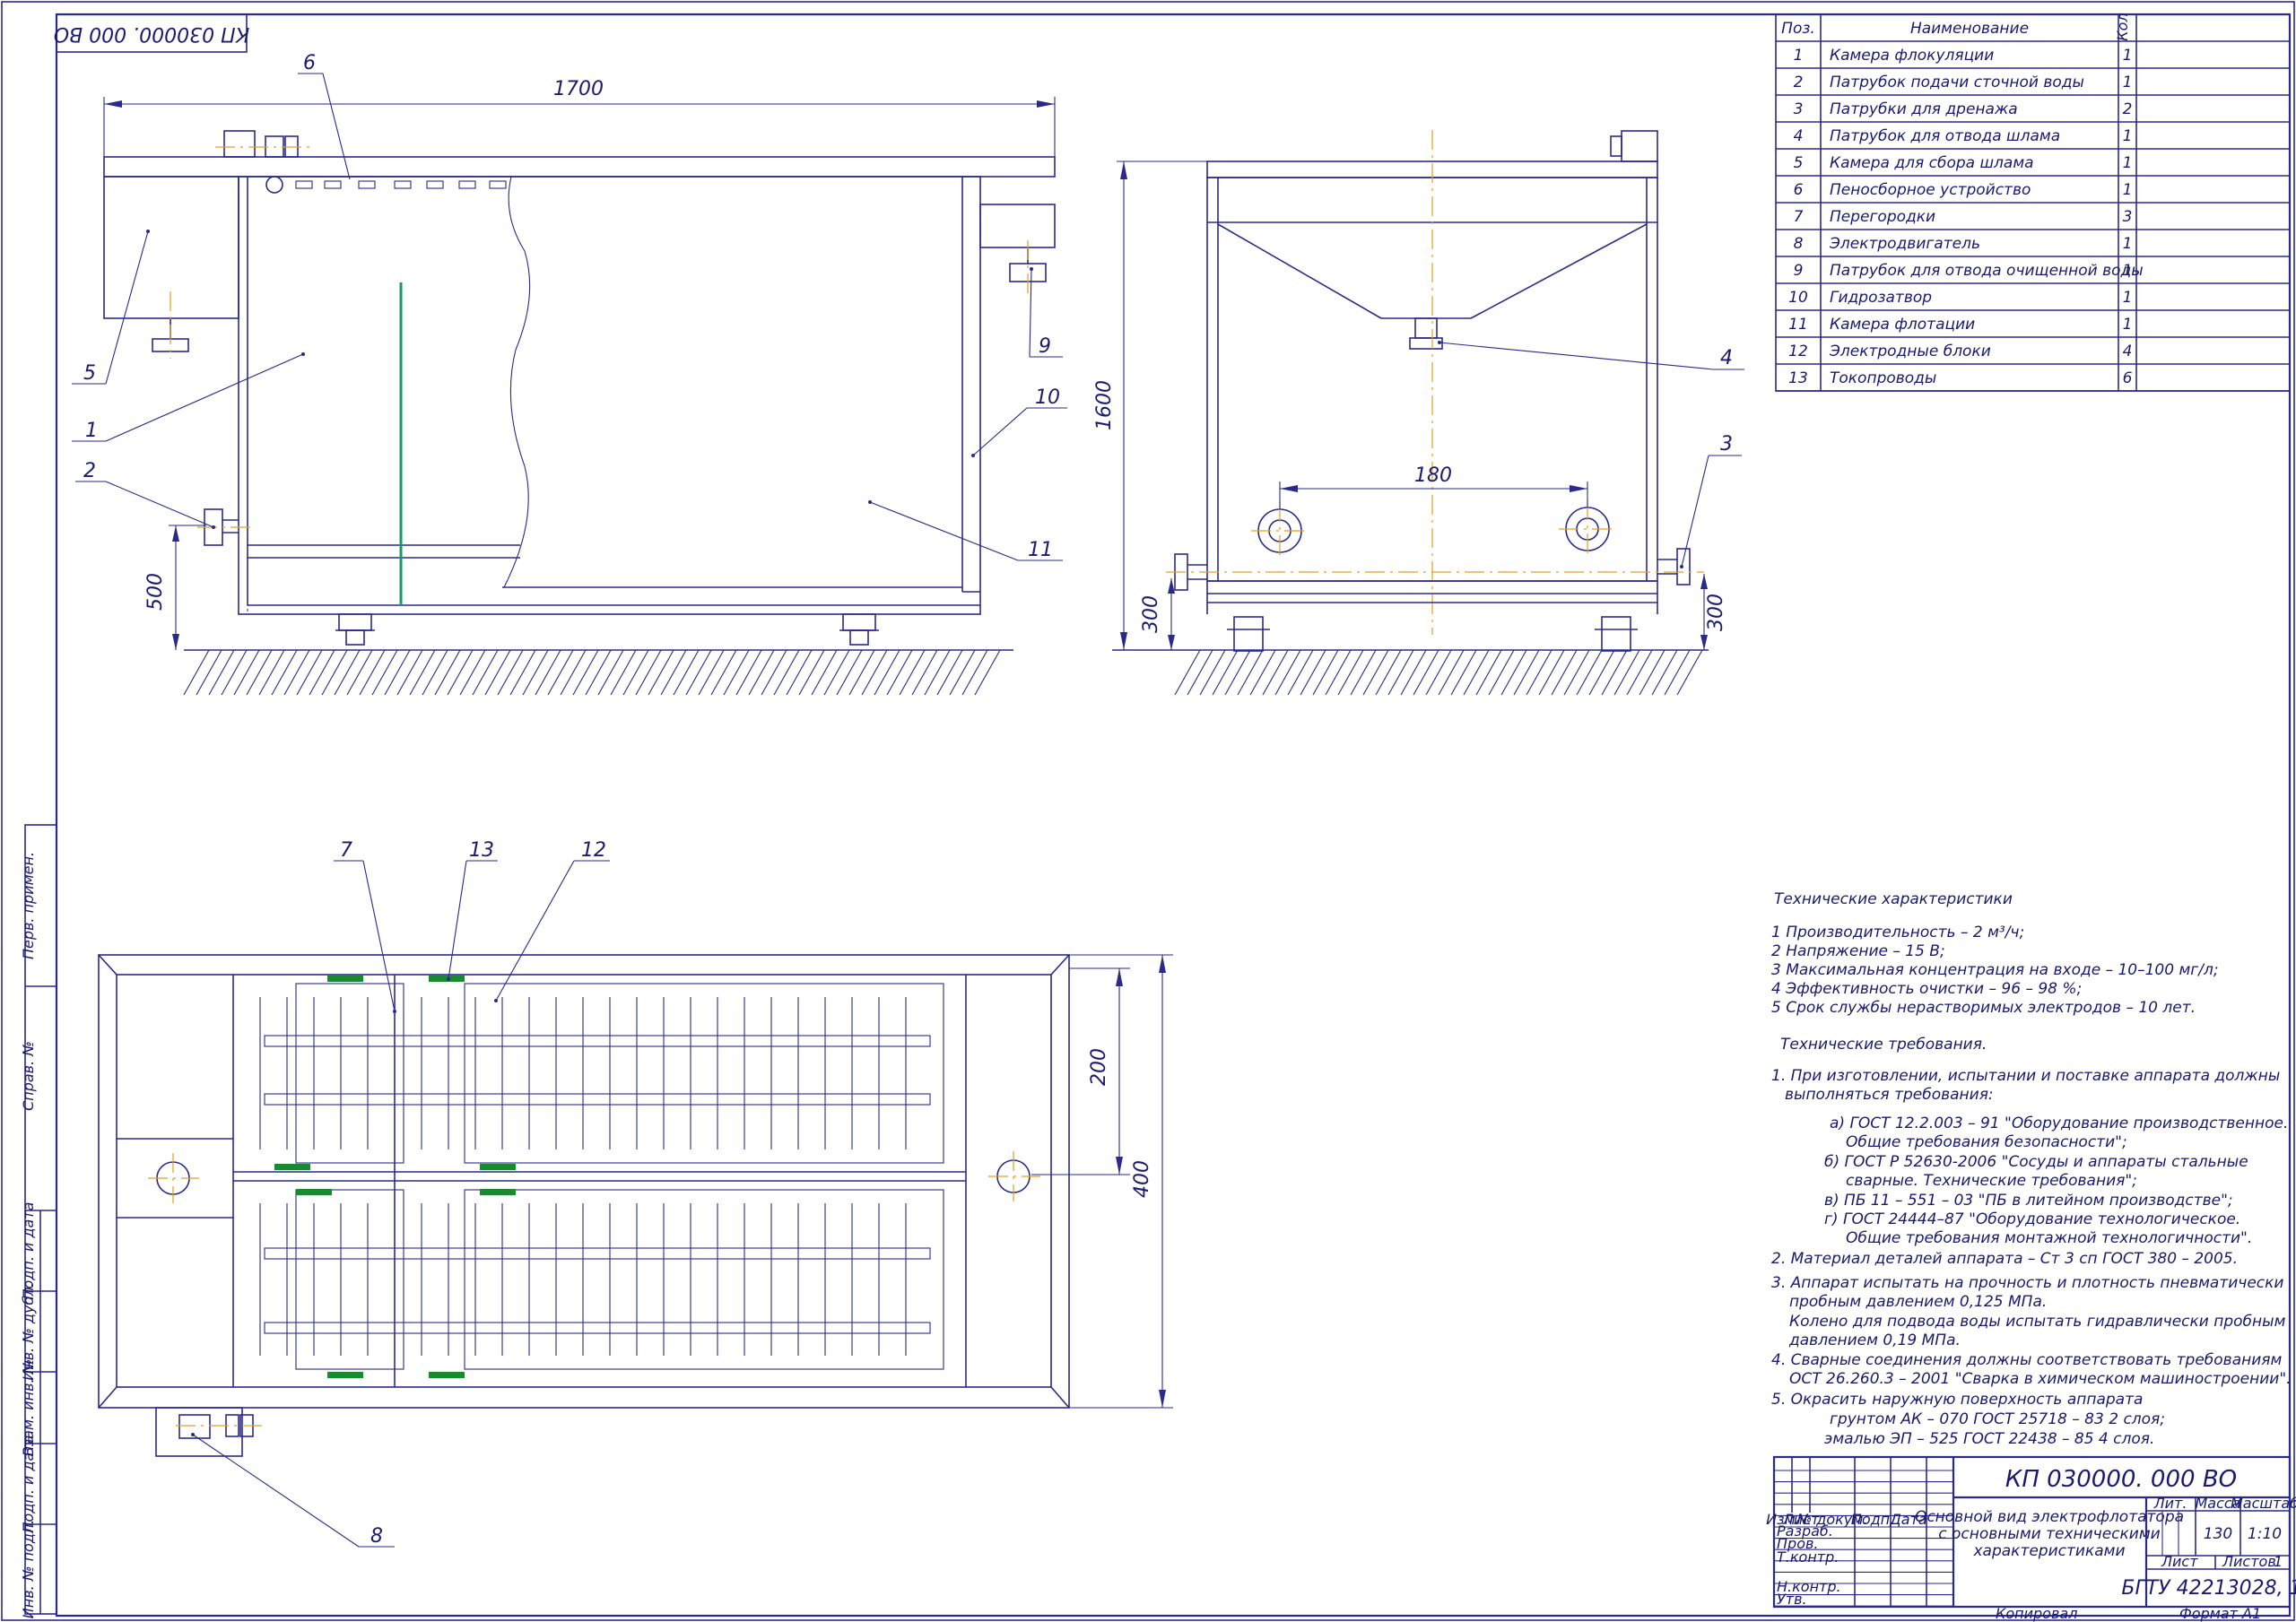 This screenshot has width=2296, height=1622. Describe the element at coordinates (2122, 26) in the screenshot. I see `spec-header-qty: Кол` at that location.